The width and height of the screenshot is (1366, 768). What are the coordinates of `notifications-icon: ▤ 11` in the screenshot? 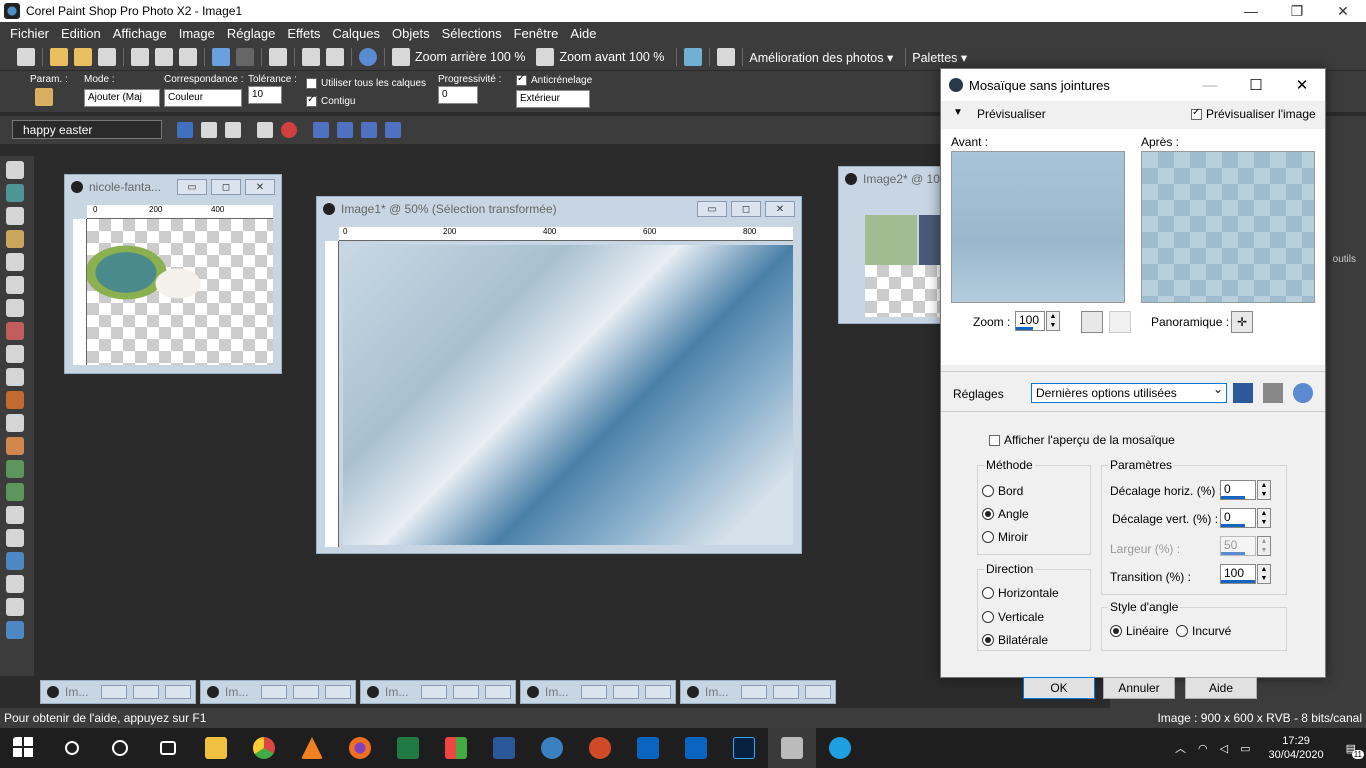 It's located at (1355, 750).